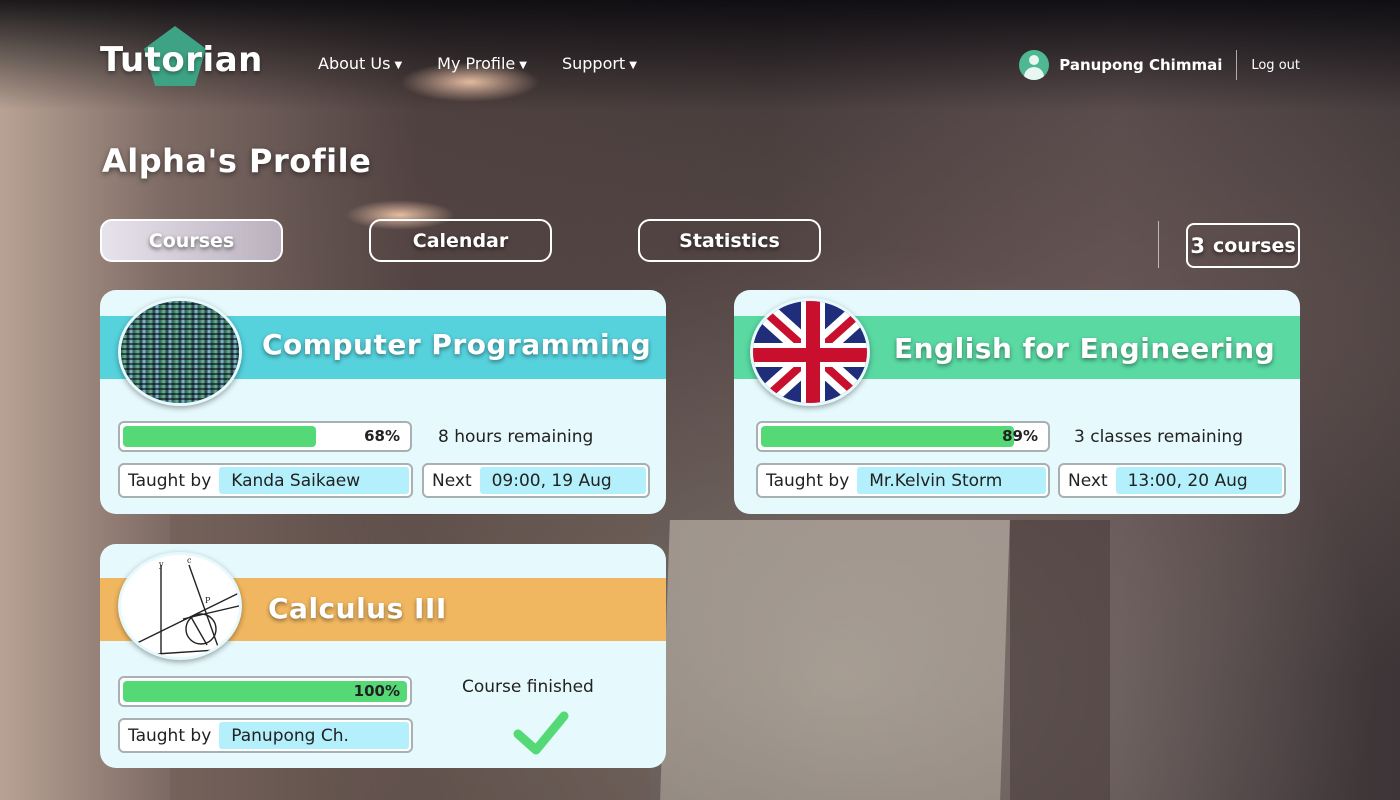  Describe the element at coordinates (1034, 65) in the screenshot. I see `user-avatar-icon` at that location.